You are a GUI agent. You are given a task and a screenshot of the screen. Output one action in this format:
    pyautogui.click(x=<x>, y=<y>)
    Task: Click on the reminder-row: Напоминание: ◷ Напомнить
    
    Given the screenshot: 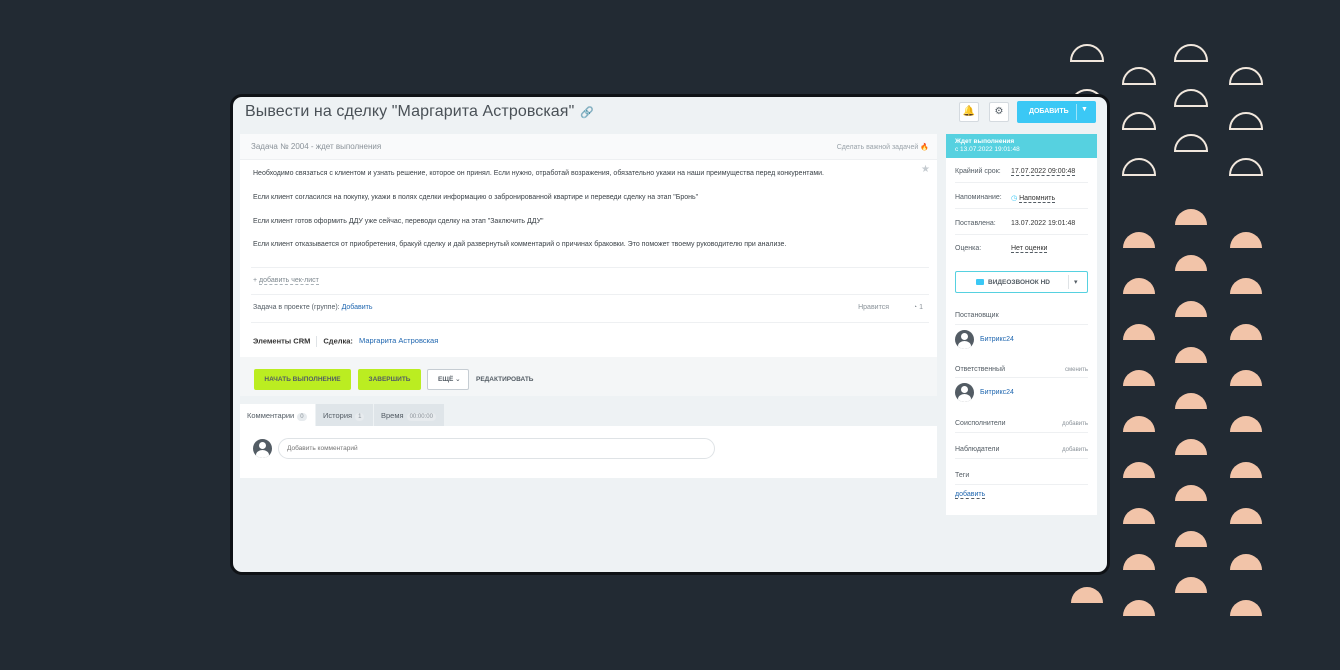 What is the action you would take?
    pyautogui.click(x=1021, y=198)
    